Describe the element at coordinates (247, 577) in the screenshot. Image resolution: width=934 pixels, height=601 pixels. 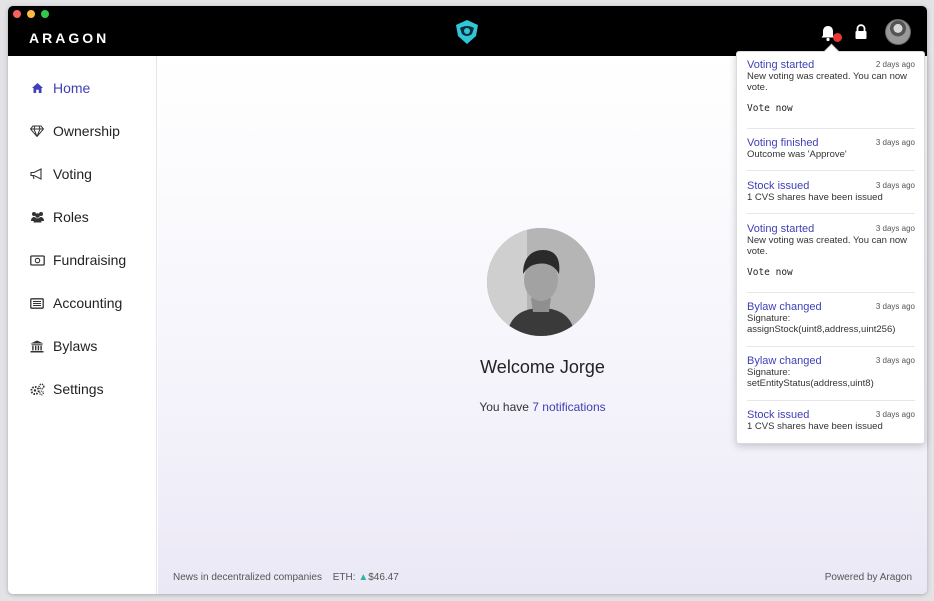
I see `news-link: News in decentralized companies` at that location.